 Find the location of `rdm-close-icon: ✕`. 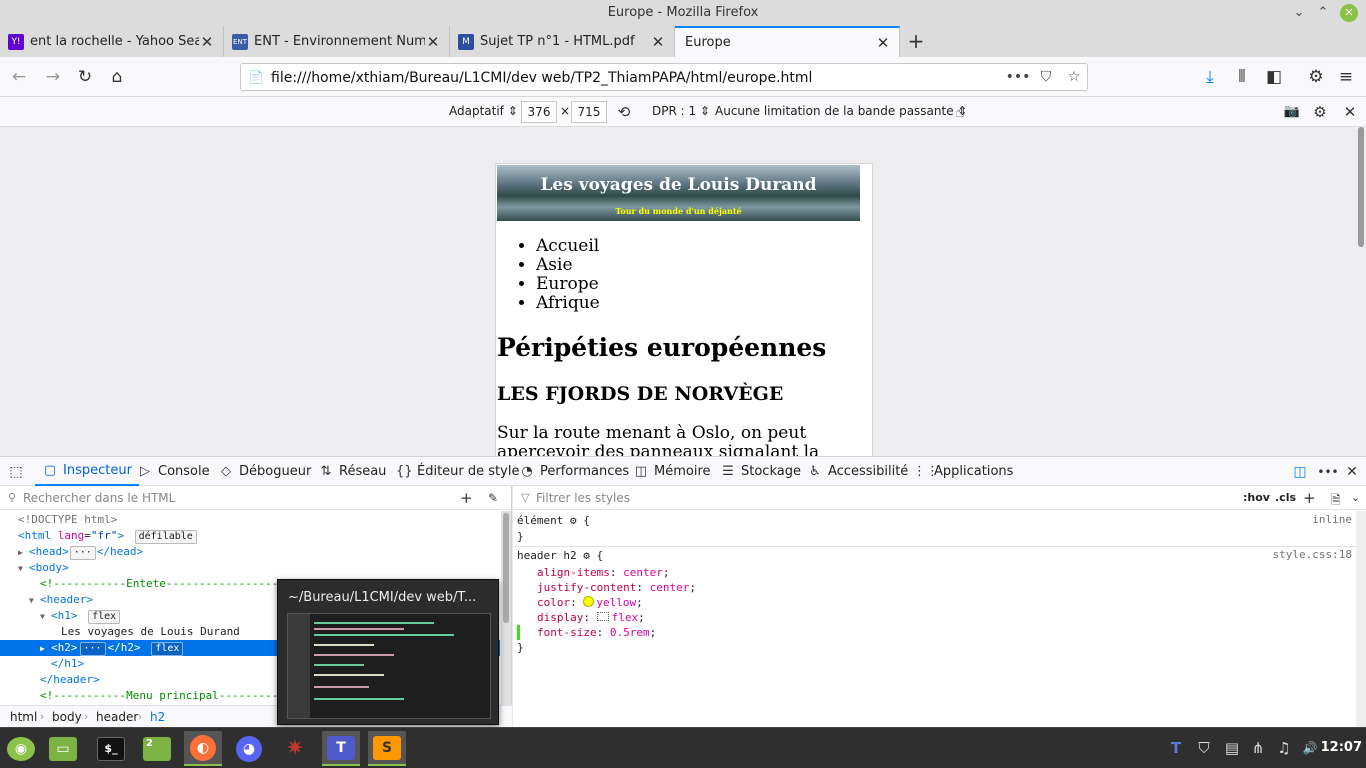

rdm-close-icon: ✕ is located at coordinates (1350, 112).